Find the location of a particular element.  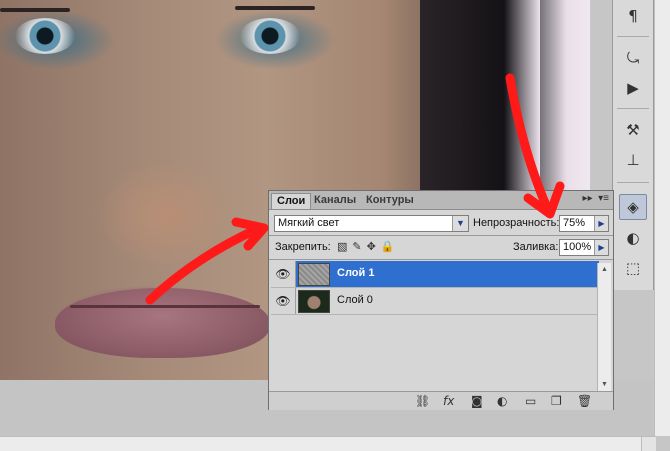

layer-name: Слой 1 is located at coordinates (356, 273).